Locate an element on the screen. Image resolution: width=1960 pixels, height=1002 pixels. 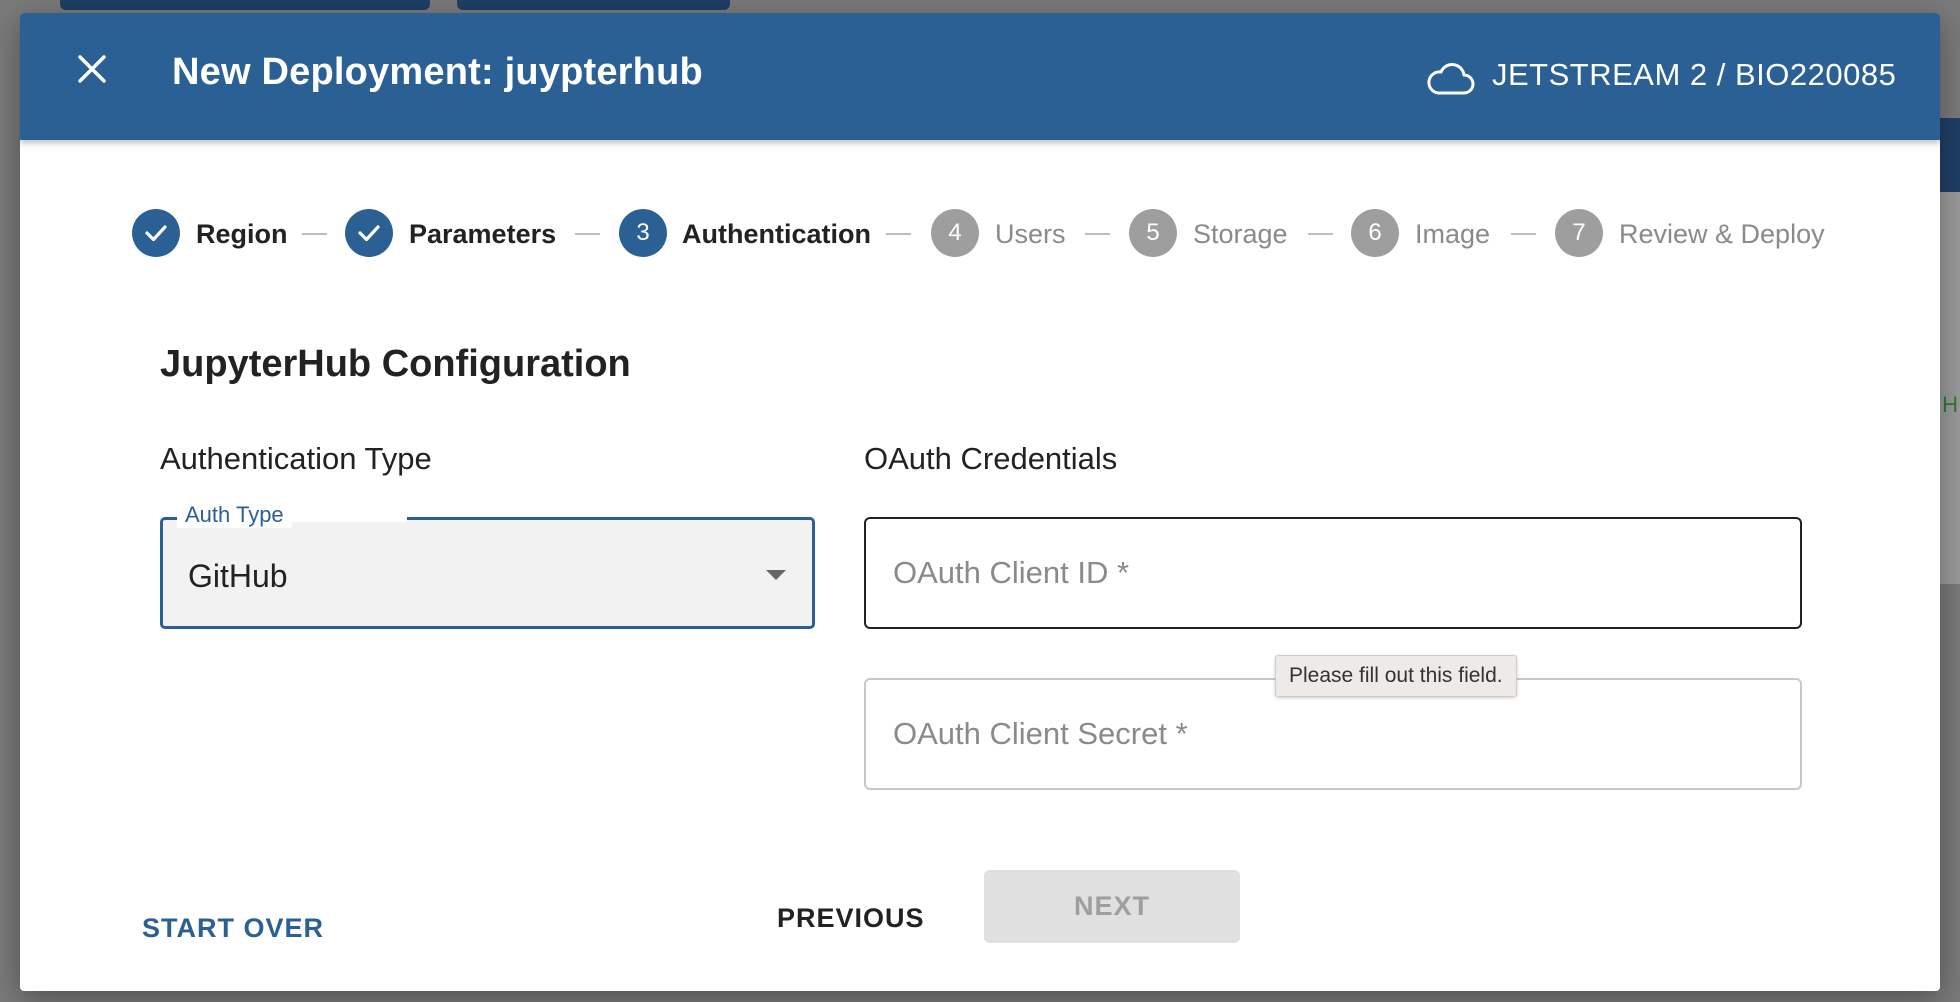
oauth-credentials-heading: OAuth Credentials is located at coordinates (991, 458).